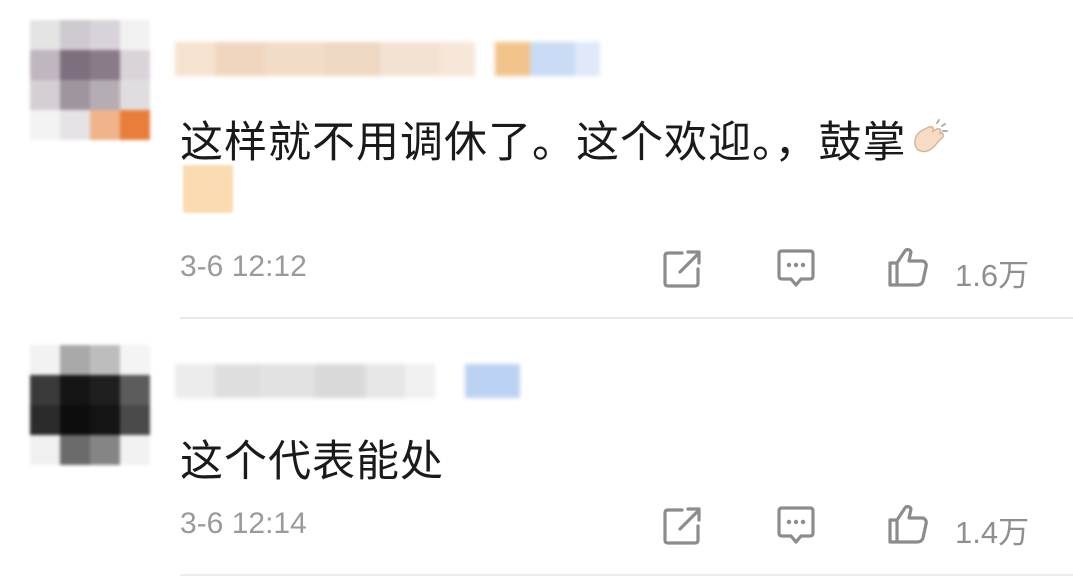  Describe the element at coordinates (992, 275) in the screenshot. I see `like-count: 1.6万` at that location.